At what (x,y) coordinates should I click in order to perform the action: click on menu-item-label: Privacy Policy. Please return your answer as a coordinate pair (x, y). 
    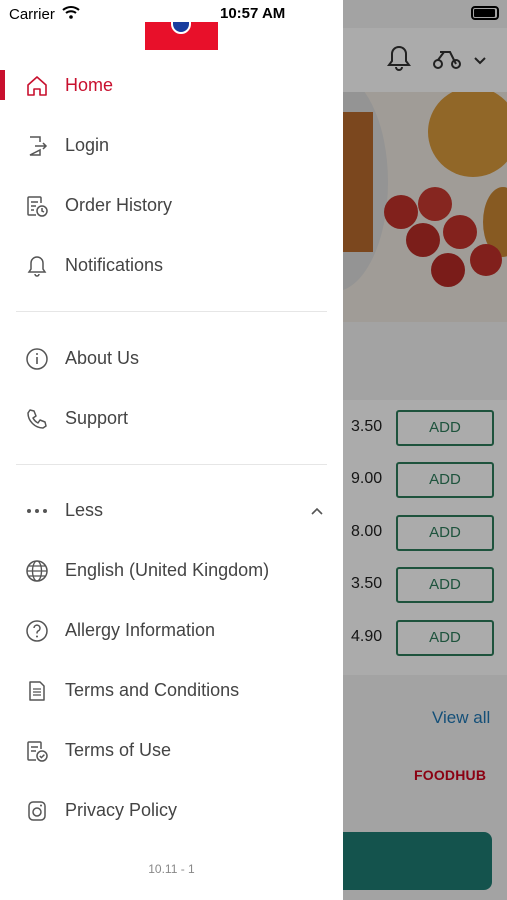
    Looking at the image, I should click on (121, 810).